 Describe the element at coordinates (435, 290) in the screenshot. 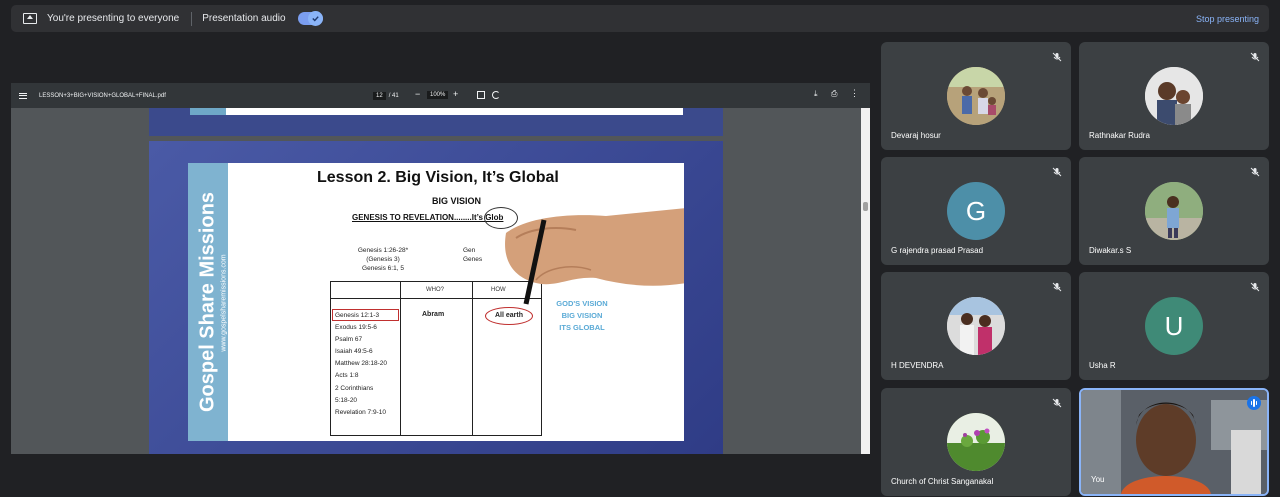

I see `table-header-who: WHO?` at that location.